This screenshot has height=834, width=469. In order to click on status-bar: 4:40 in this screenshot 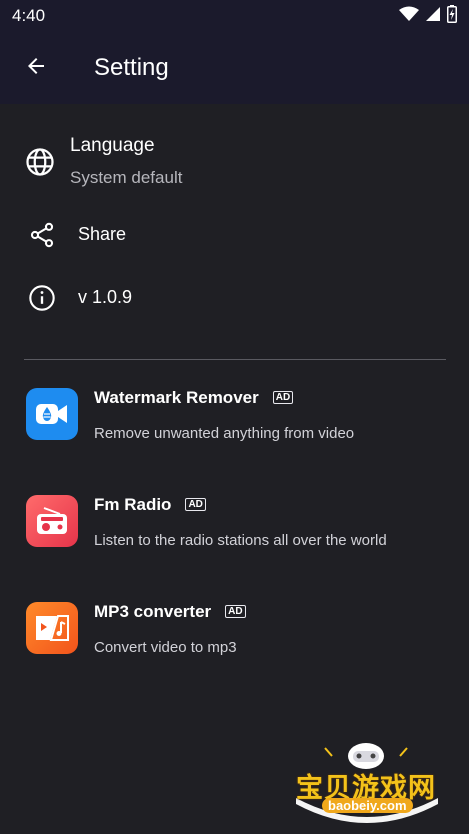, I will do `click(234, 16)`.